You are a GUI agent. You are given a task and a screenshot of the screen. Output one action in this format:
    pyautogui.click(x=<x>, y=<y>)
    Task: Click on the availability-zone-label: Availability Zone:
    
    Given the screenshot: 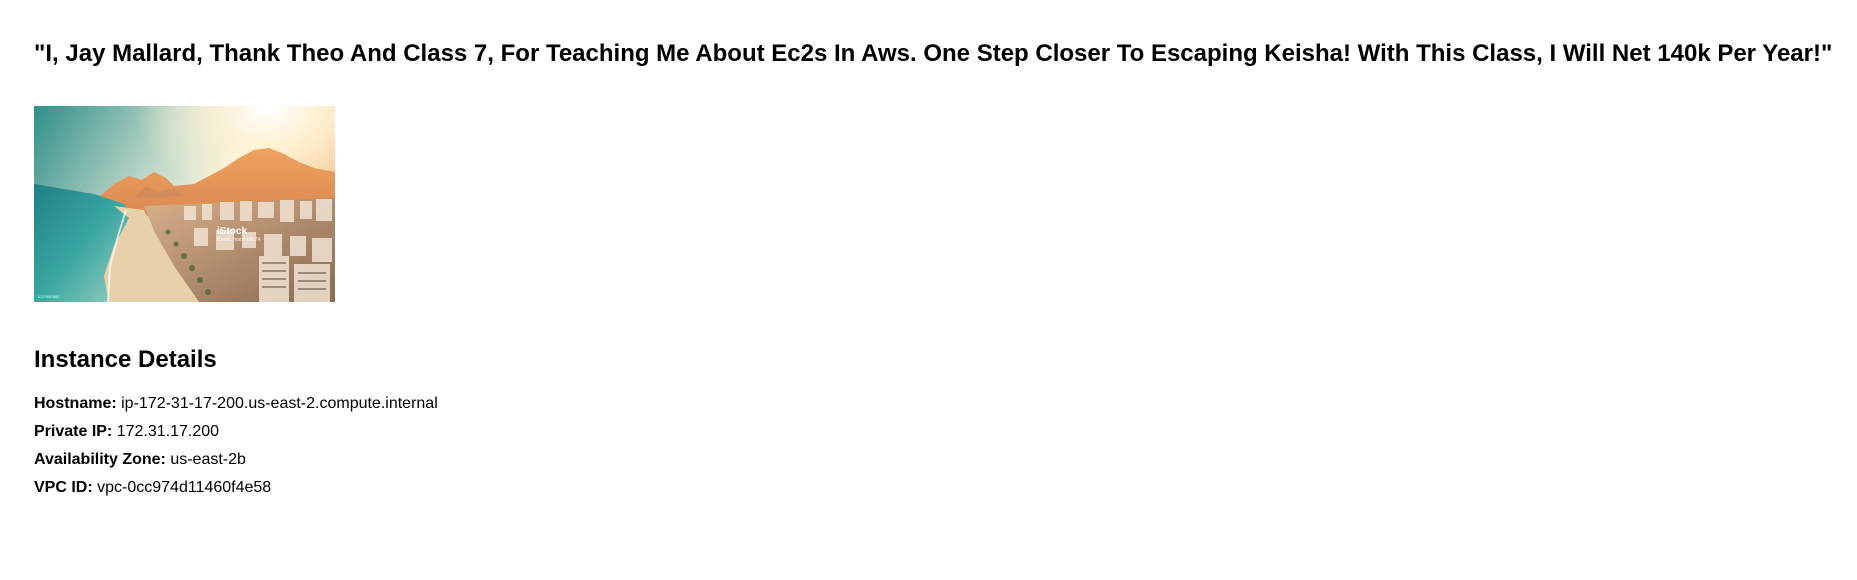 What is the action you would take?
    pyautogui.click(x=102, y=459)
    